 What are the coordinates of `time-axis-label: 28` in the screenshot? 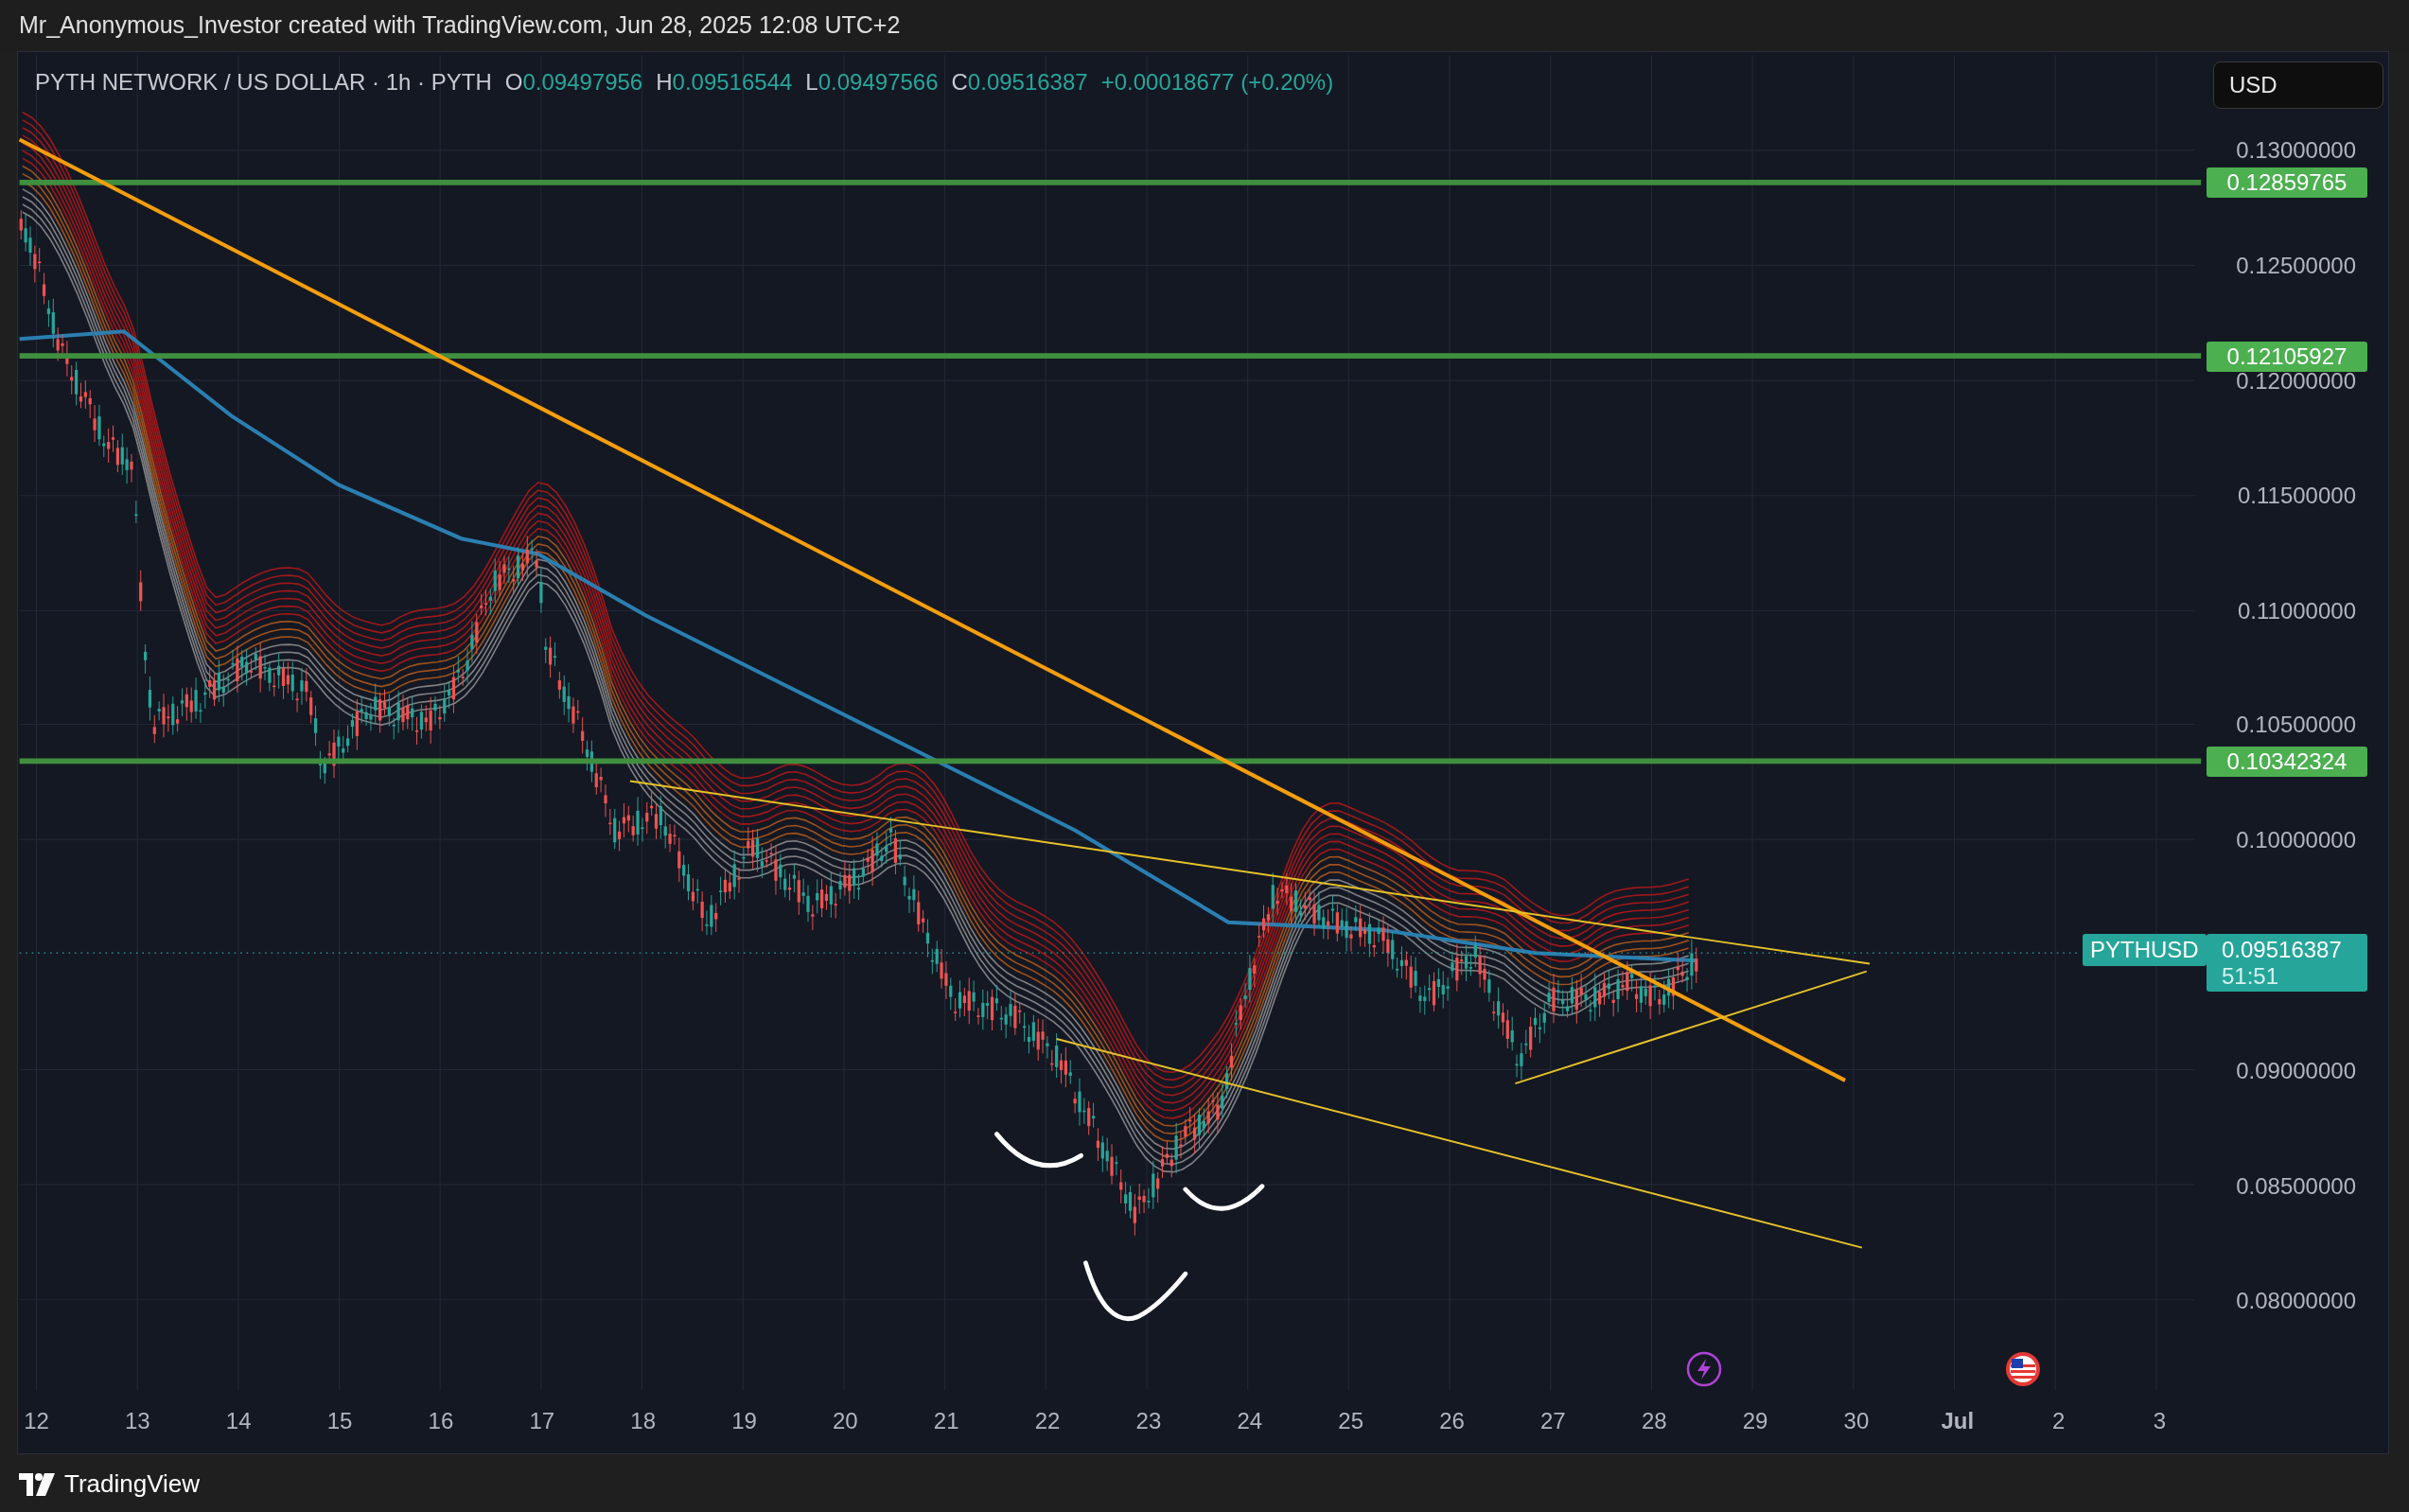 It's located at (1654, 1421).